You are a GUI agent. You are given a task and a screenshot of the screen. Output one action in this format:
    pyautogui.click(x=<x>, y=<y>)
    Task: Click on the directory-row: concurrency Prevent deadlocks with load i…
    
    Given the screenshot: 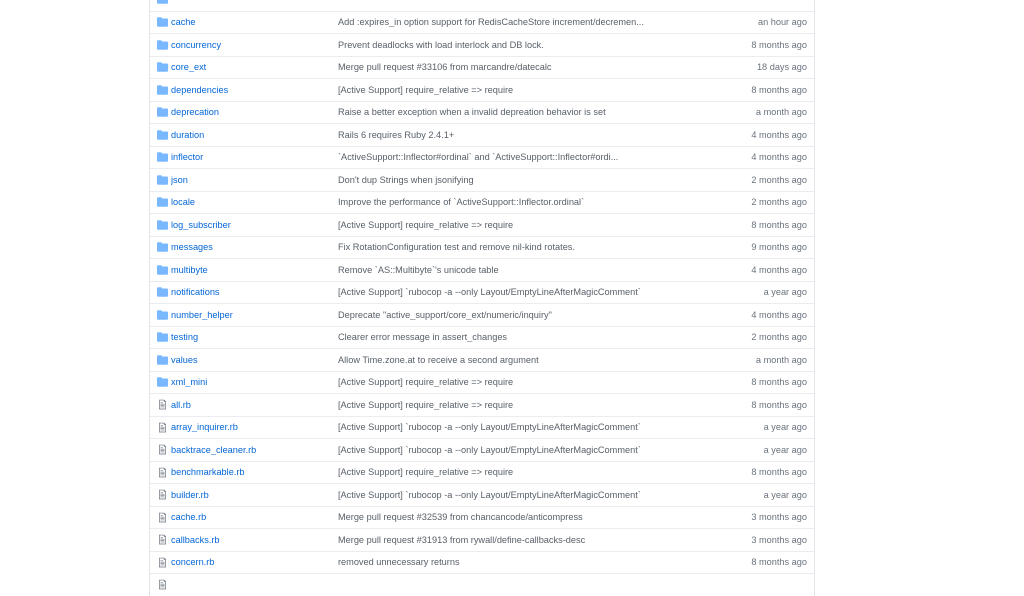 What is the action you would take?
    pyautogui.click(x=482, y=44)
    